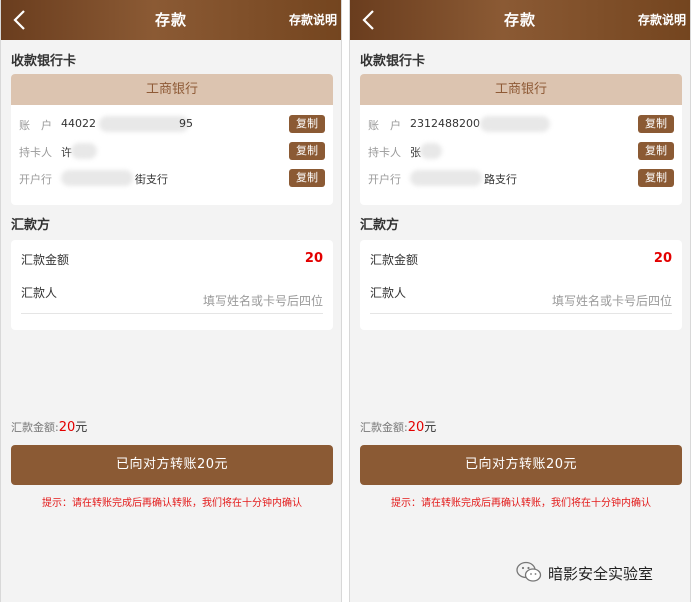 The width and height of the screenshot is (692, 602). What do you see at coordinates (601, 574) in the screenshot?
I see `watermark-text: 暗影安全实验室` at bounding box center [601, 574].